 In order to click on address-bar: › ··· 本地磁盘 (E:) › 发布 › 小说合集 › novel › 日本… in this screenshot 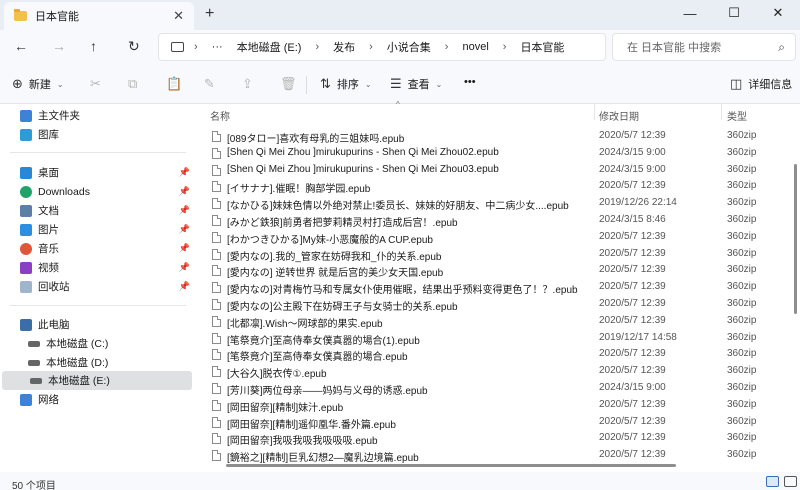, I will do `click(382, 47)`.